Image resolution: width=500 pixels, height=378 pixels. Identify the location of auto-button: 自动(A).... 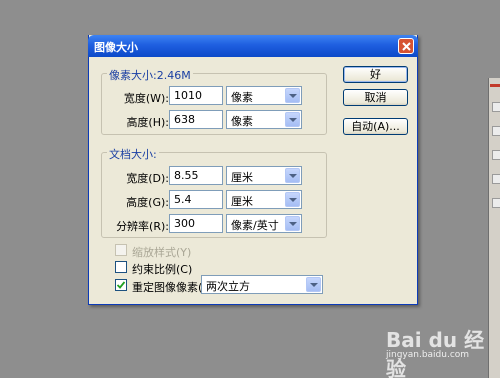
(375, 126).